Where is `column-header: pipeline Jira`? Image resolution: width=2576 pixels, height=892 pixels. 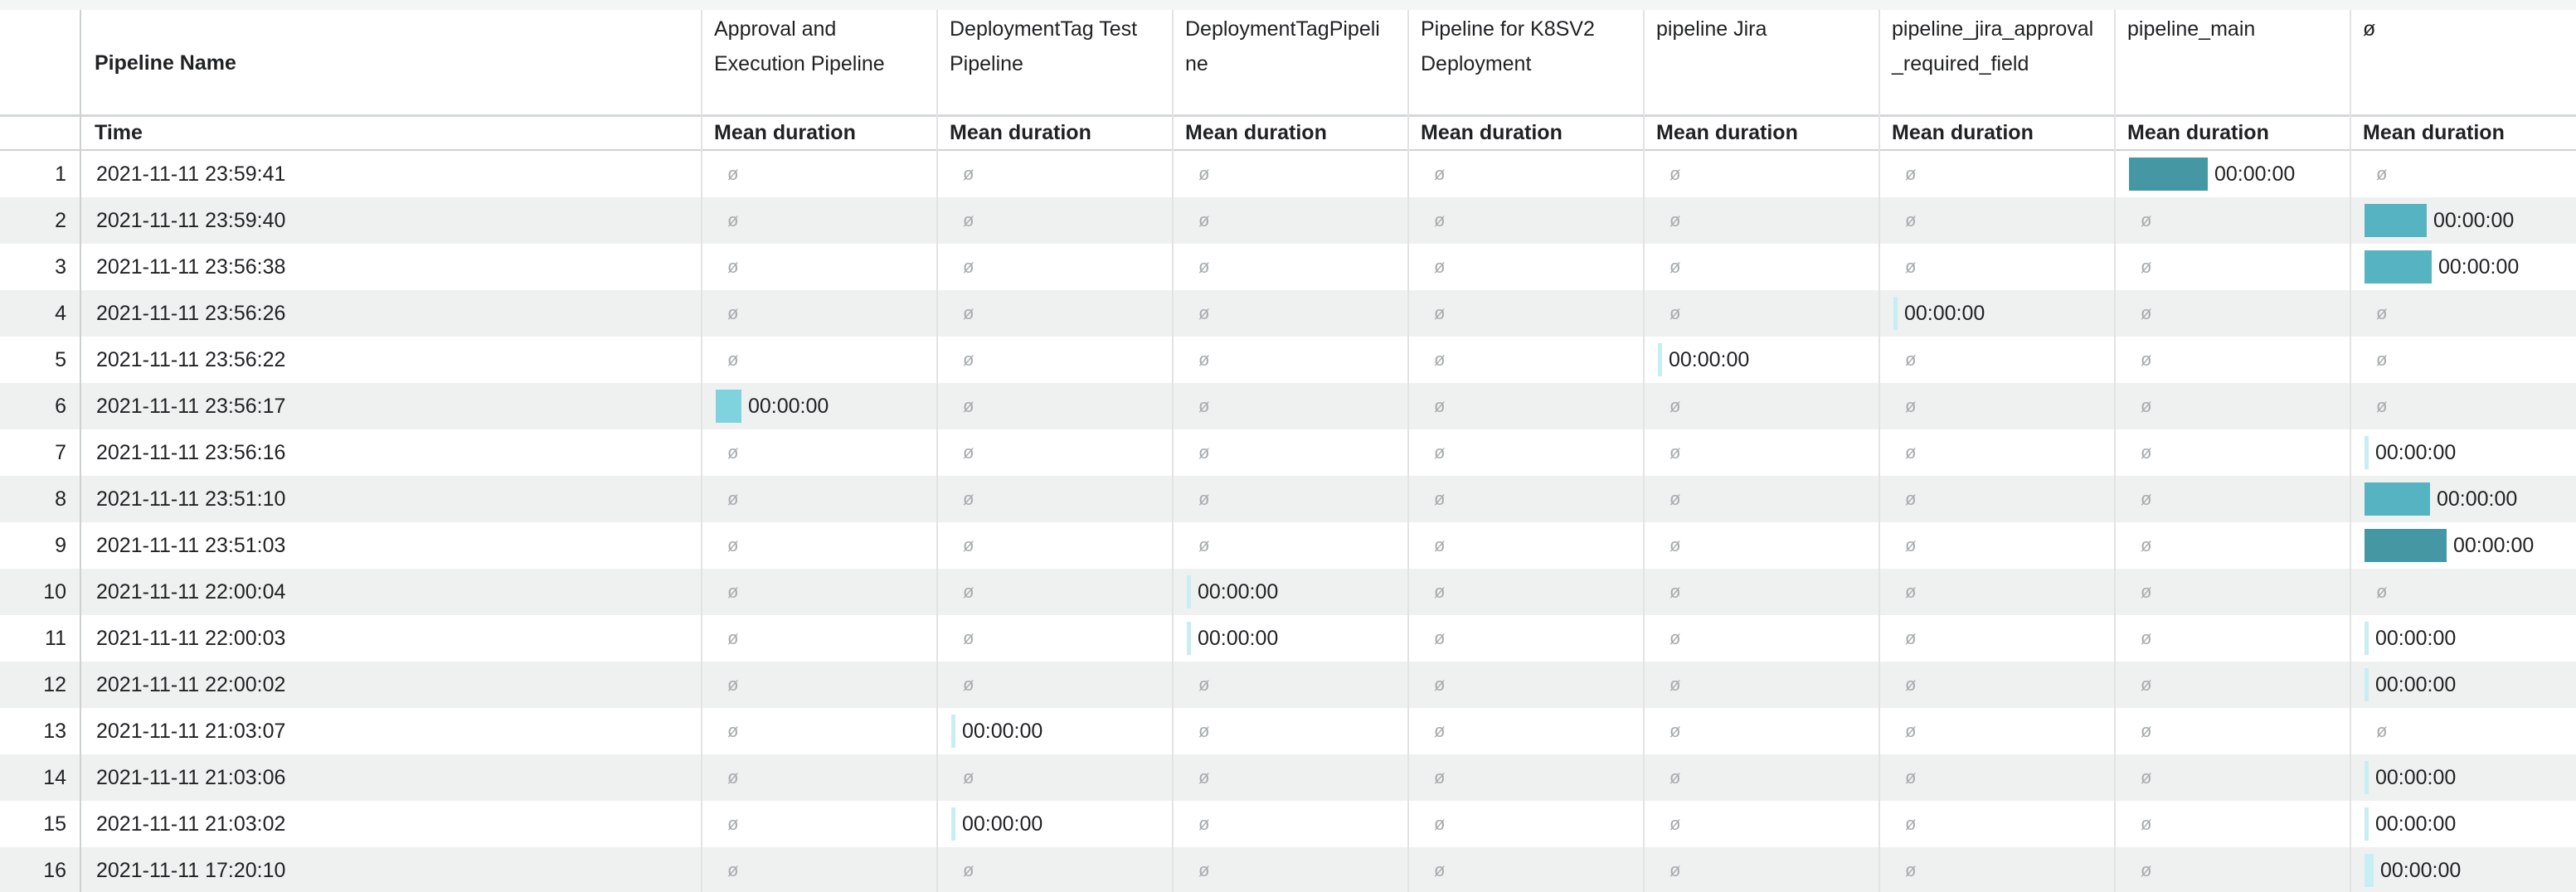
column-header: pipeline Jira is located at coordinates (1765, 29).